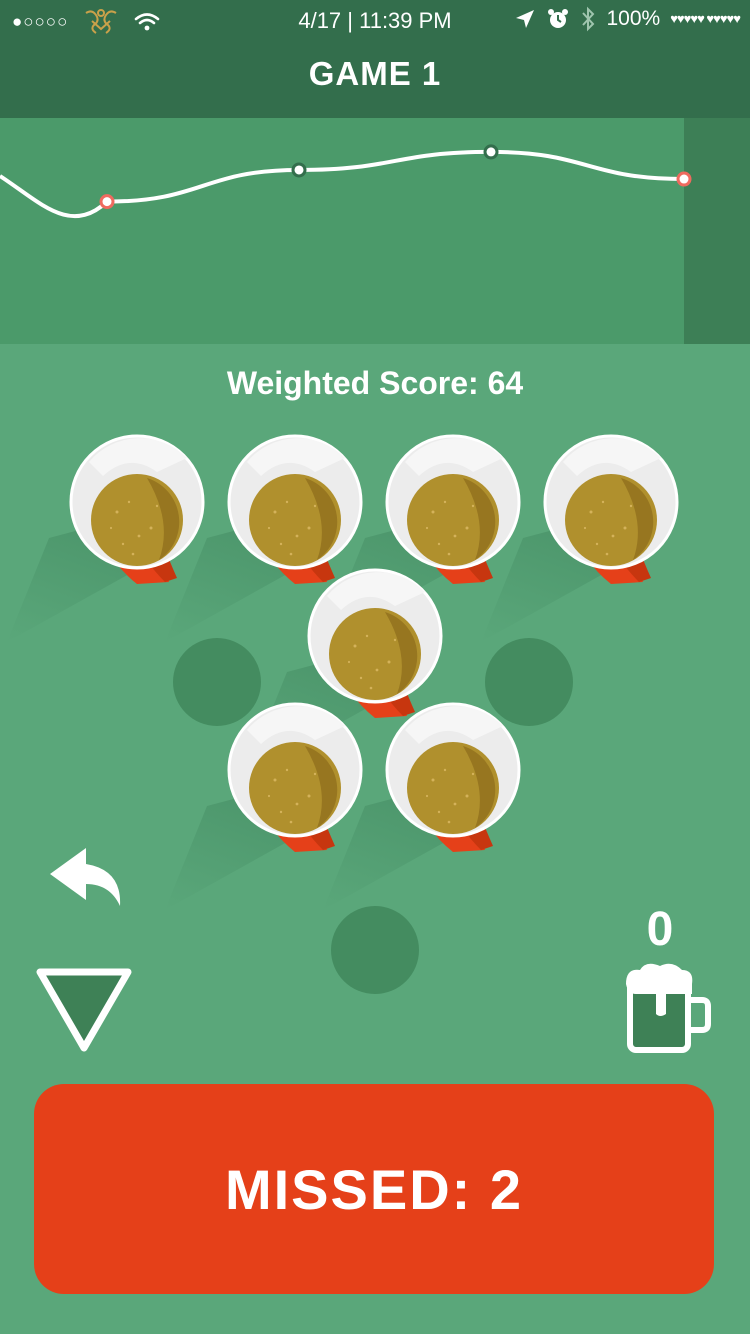 The image size is (750, 1334). I want to click on battery-hearts-icon: ♥♥♥♥♥ ♥♥♥♥♥, so click(705, 18).